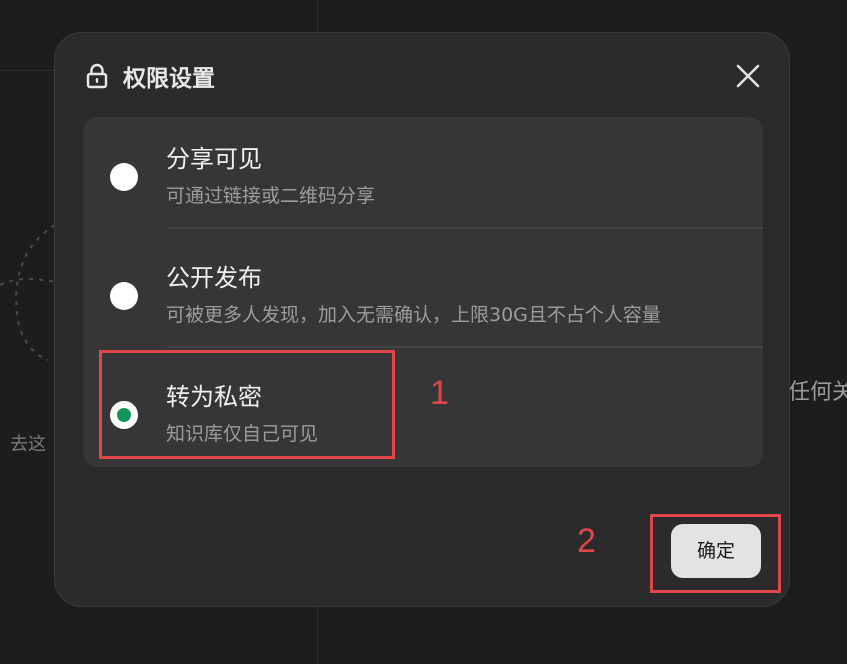 The image size is (847, 664). What do you see at coordinates (214, 278) in the screenshot?
I see `option-title: 公开发布` at bounding box center [214, 278].